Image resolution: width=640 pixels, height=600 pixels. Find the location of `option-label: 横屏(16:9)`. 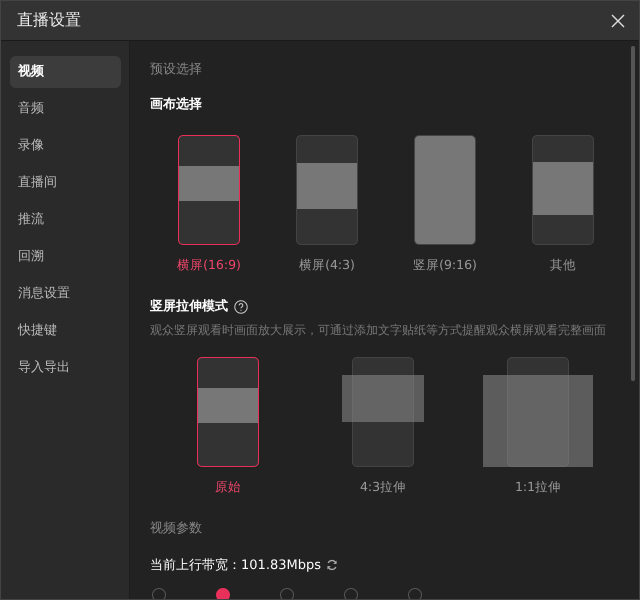

option-label: 横屏(16:9) is located at coordinates (209, 265).